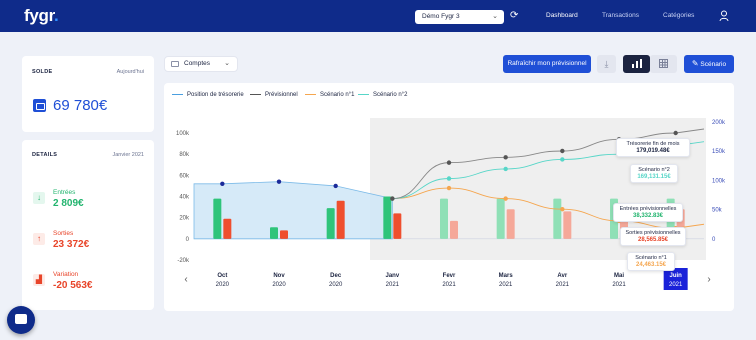 Image resolution: width=756 pixels, height=340 pixels. I want to click on y-axis-left-tick: 40k, so click(184, 198).